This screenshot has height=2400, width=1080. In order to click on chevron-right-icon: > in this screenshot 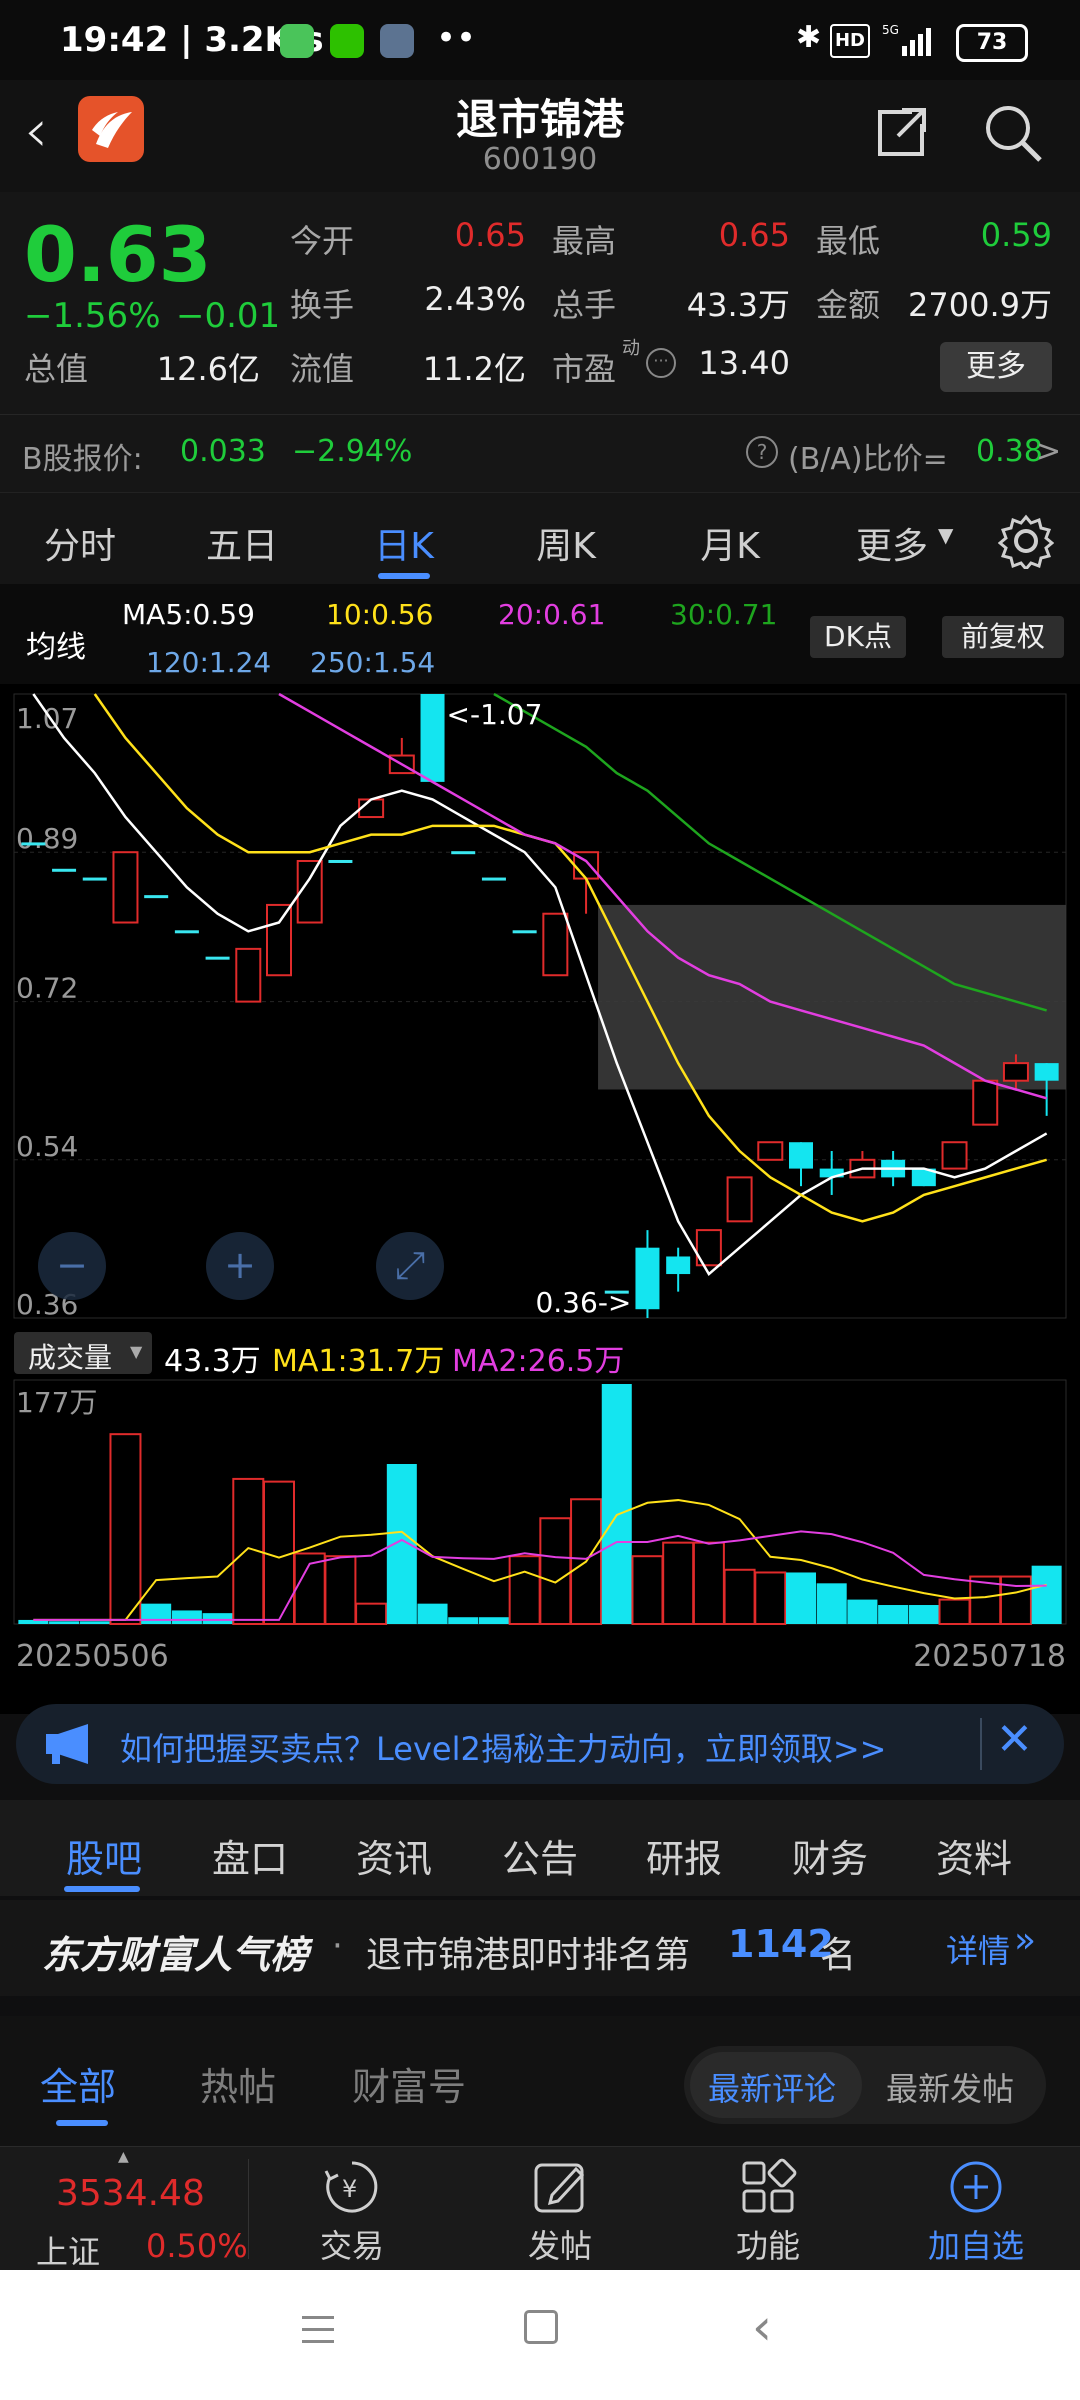, I will do `click(1049, 451)`.